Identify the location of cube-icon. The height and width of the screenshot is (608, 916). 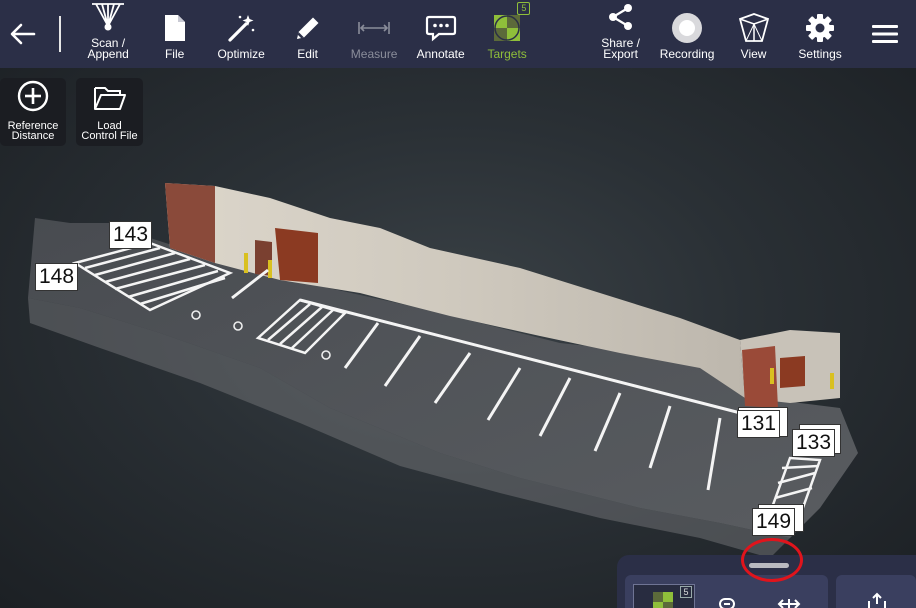
(754, 28).